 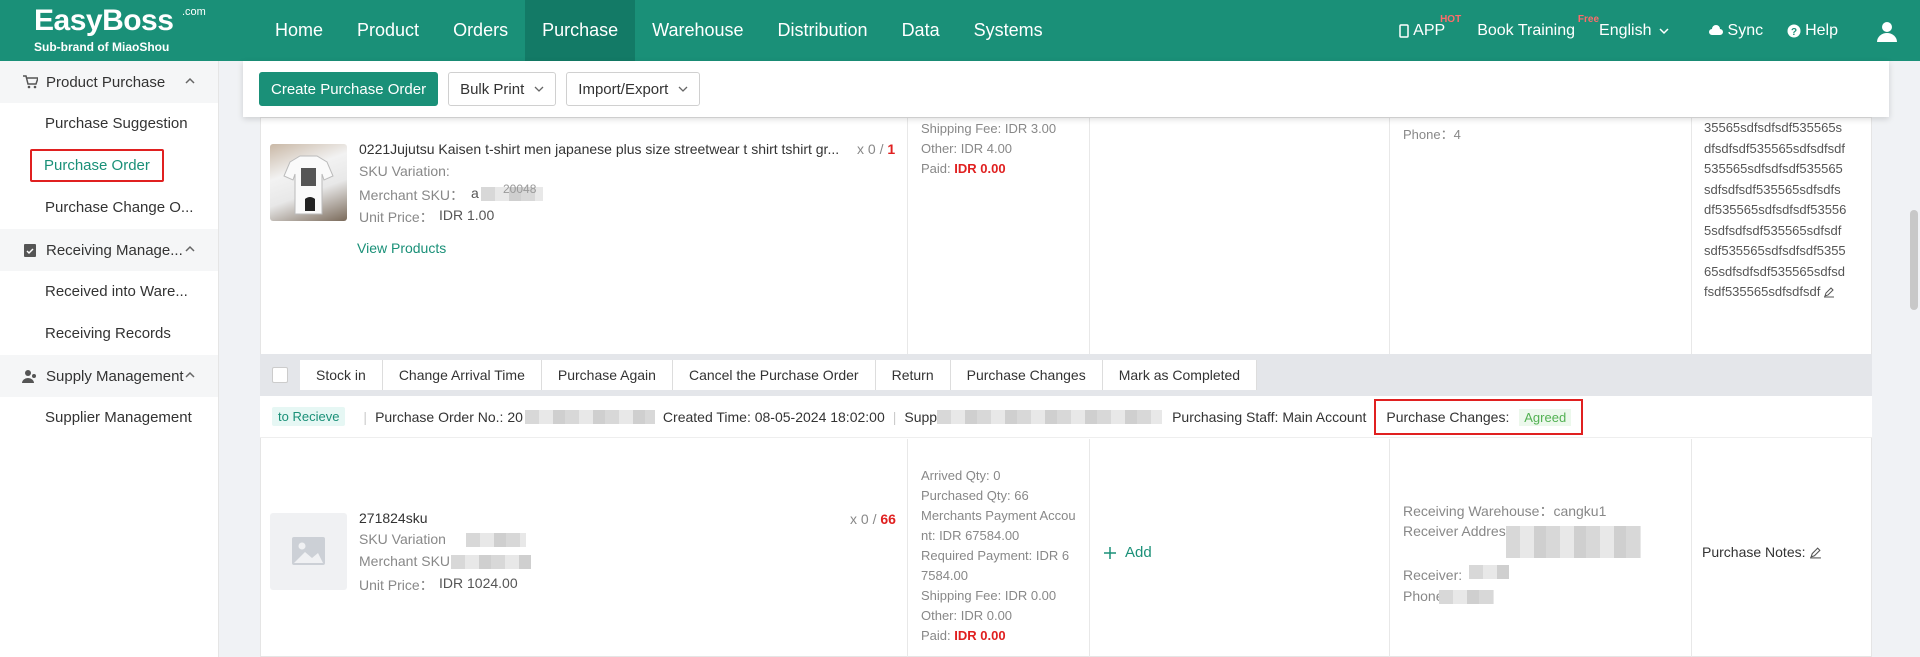 I want to click on sku-variation-label: SKU Variation, so click(x=402, y=539).